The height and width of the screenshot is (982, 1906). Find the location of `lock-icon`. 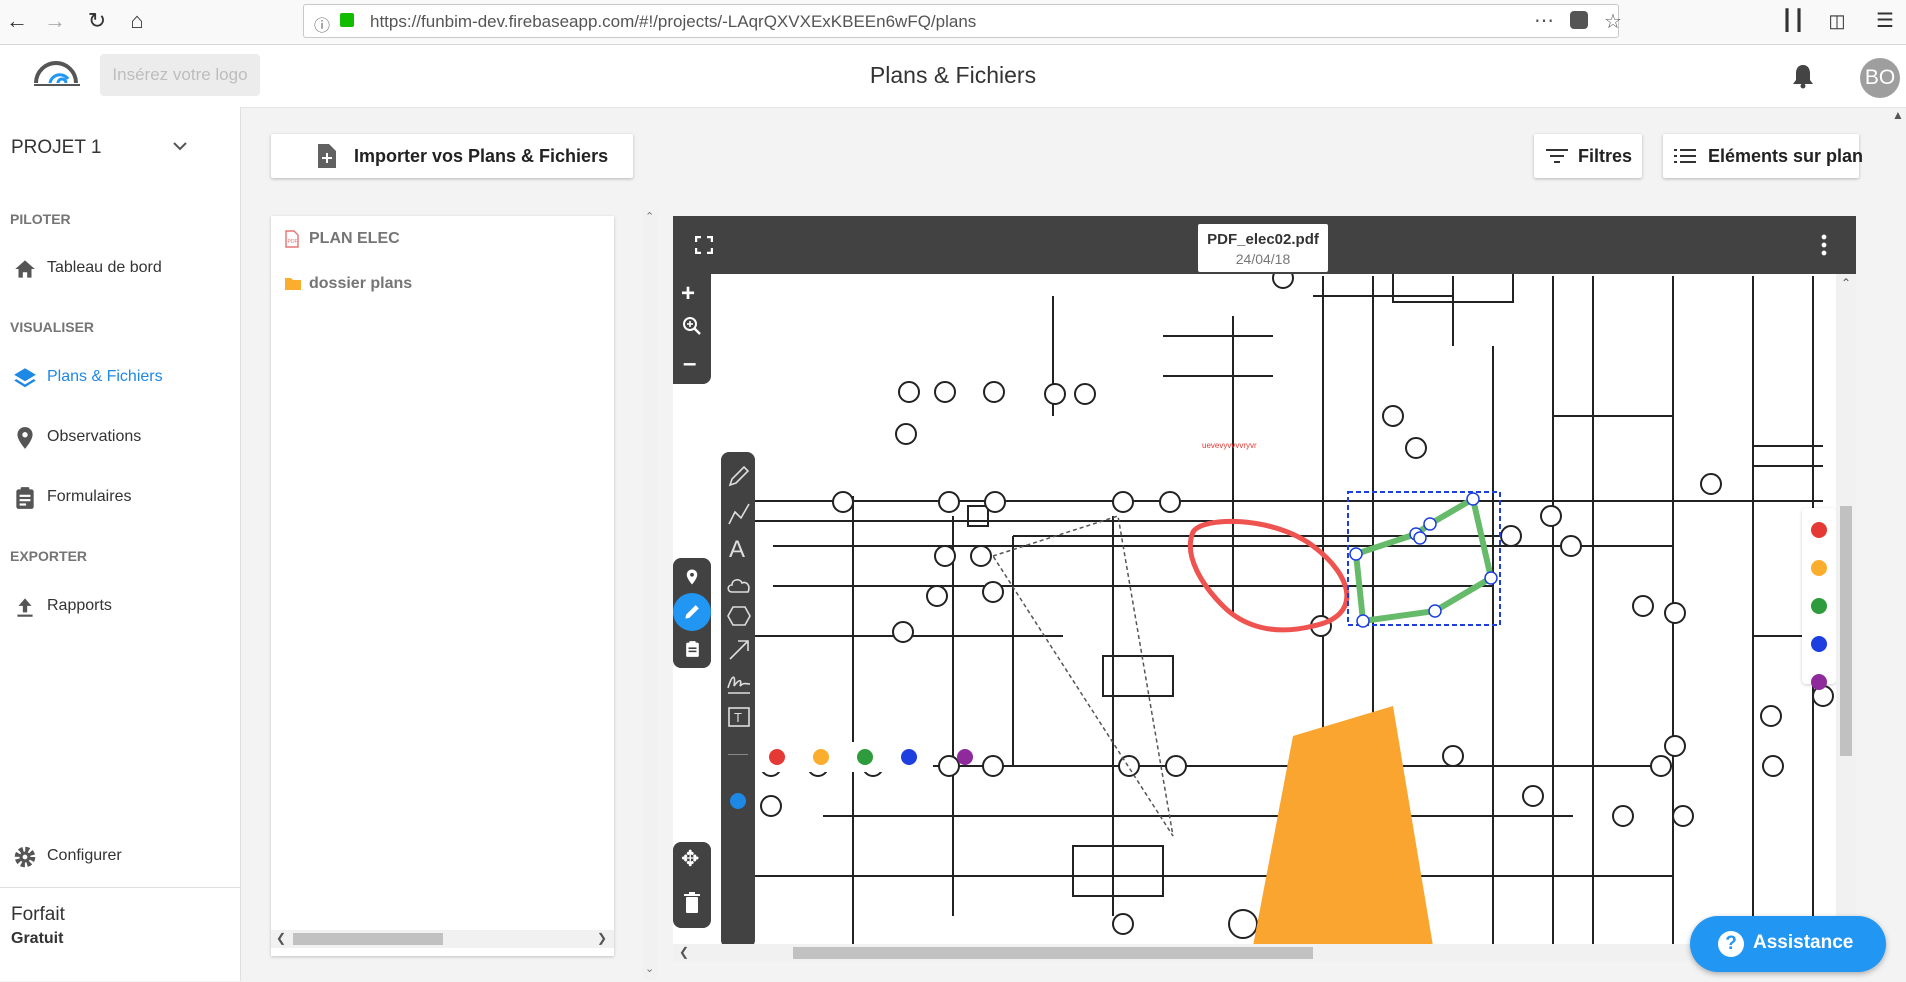

lock-icon is located at coordinates (347, 20).